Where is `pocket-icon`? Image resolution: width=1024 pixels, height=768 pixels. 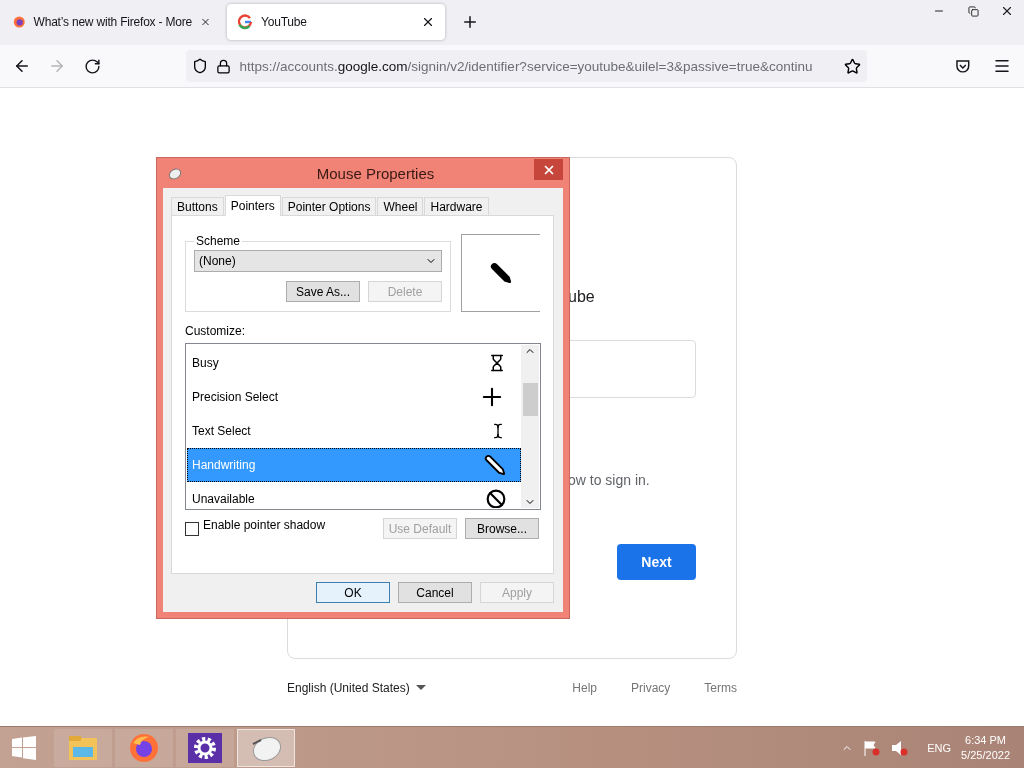
pocket-icon is located at coordinates (962, 66).